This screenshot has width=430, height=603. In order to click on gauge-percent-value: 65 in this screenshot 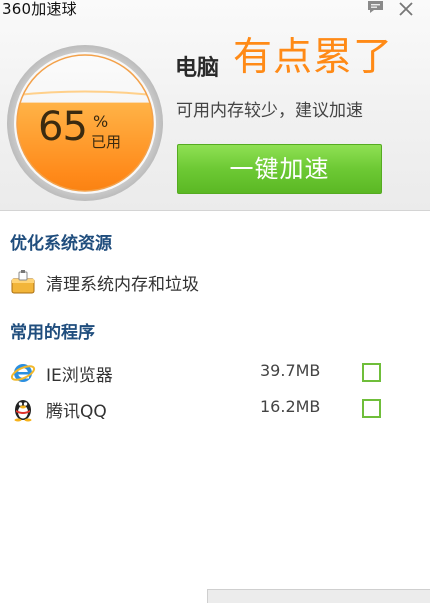, I will do `click(63, 127)`.